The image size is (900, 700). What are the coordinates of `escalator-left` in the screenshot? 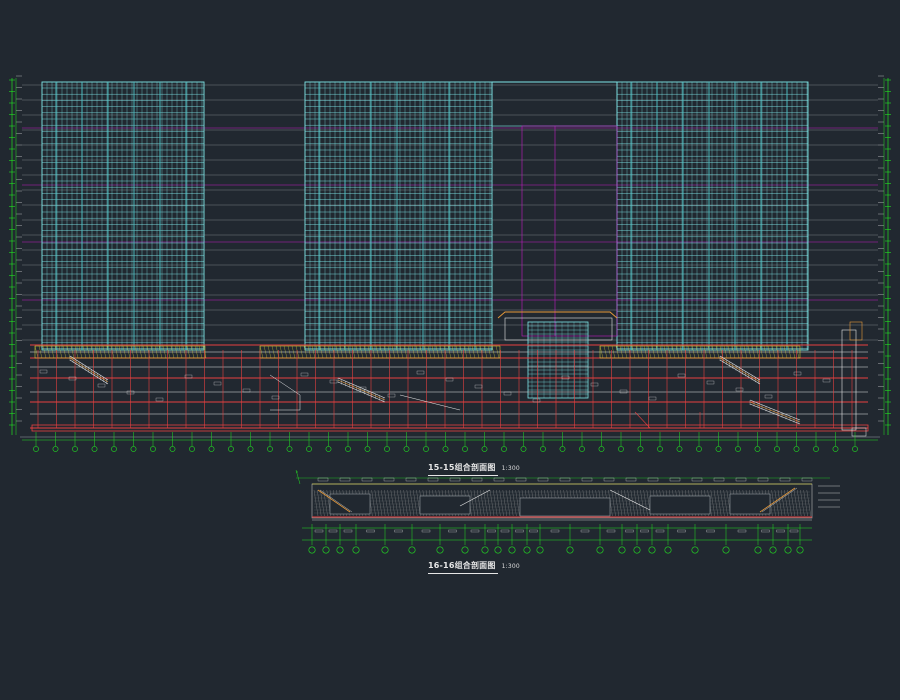 It's located at (89, 370).